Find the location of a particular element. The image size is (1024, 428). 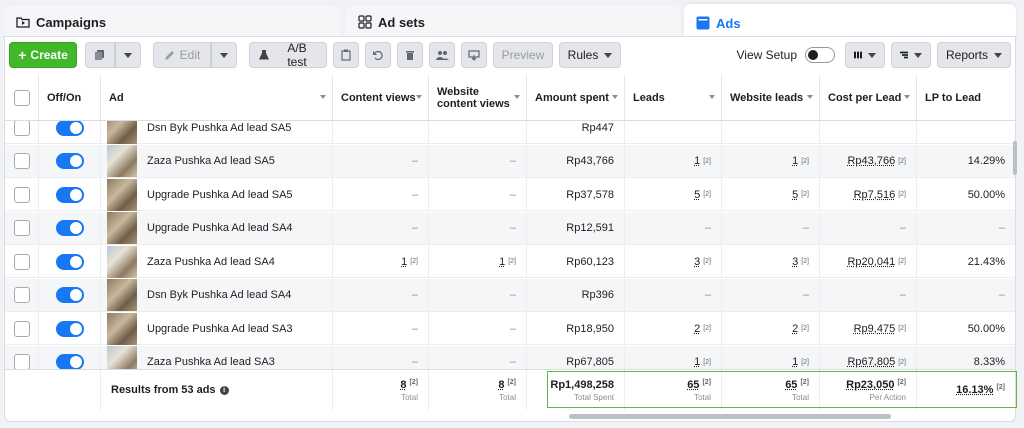

duplicate-dropdown is located at coordinates (128, 55).